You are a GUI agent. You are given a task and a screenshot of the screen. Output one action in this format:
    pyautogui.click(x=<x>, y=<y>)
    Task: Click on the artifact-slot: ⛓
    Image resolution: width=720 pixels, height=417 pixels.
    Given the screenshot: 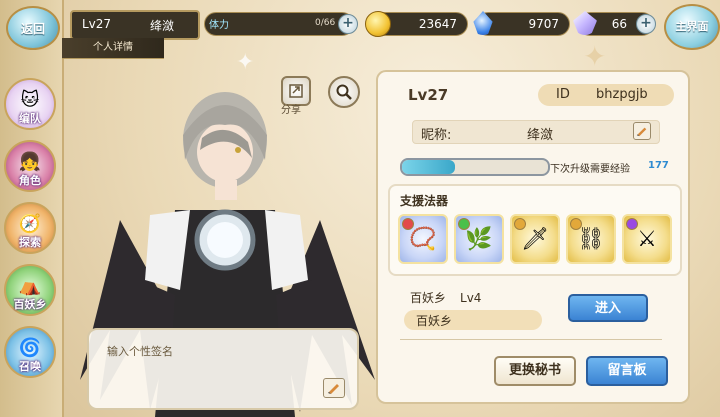 What is the action you would take?
    pyautogui.click(x=591, y=239)
    